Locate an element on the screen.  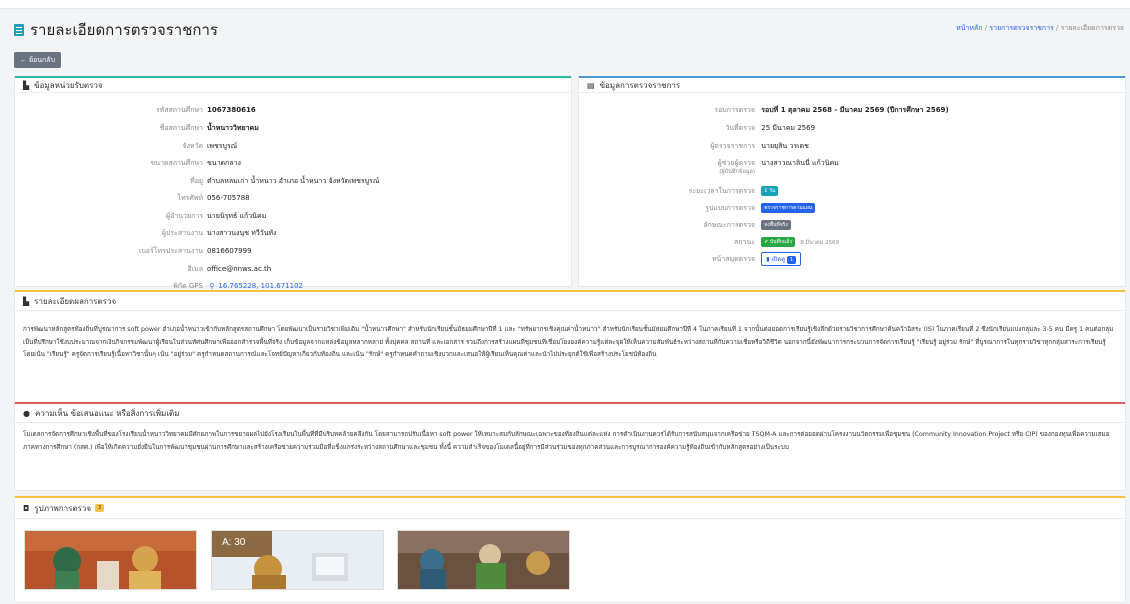
row-label: ที่อยู่ is located at coordinates (196, 181).